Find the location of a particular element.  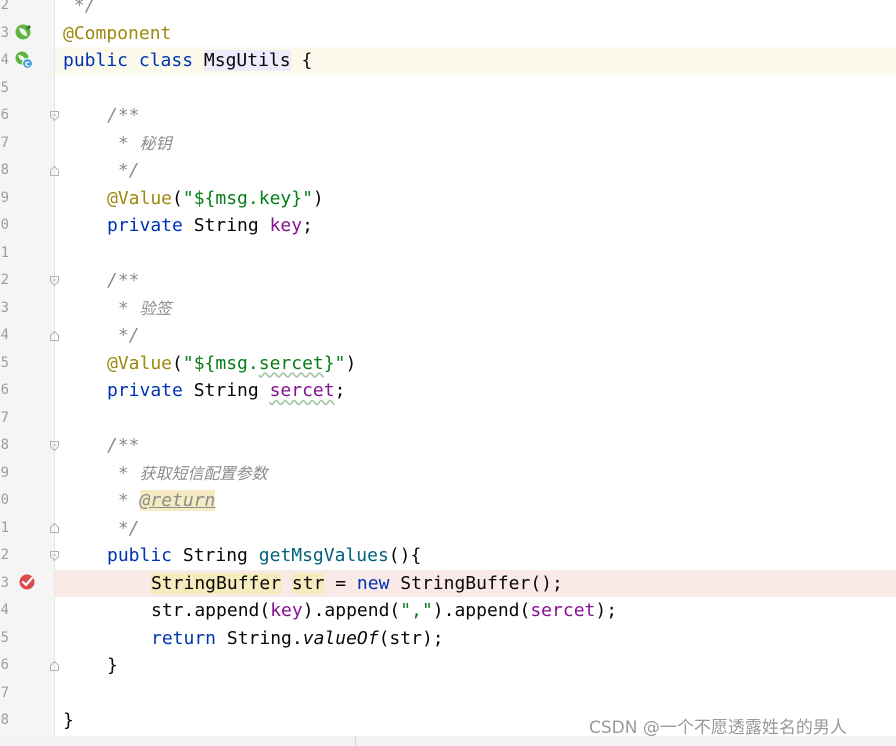

string-literal: "${msg. is located at coordinates (220, 363).